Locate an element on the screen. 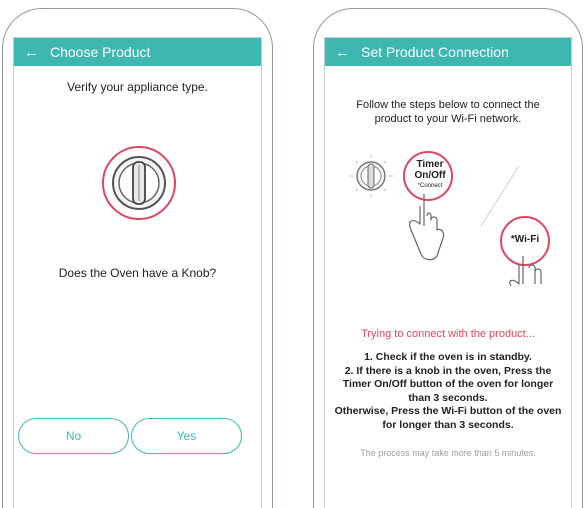 This screenshot has width=587, height=508. timer-label-line-2: On/Off is located at coordinates (430, 175).